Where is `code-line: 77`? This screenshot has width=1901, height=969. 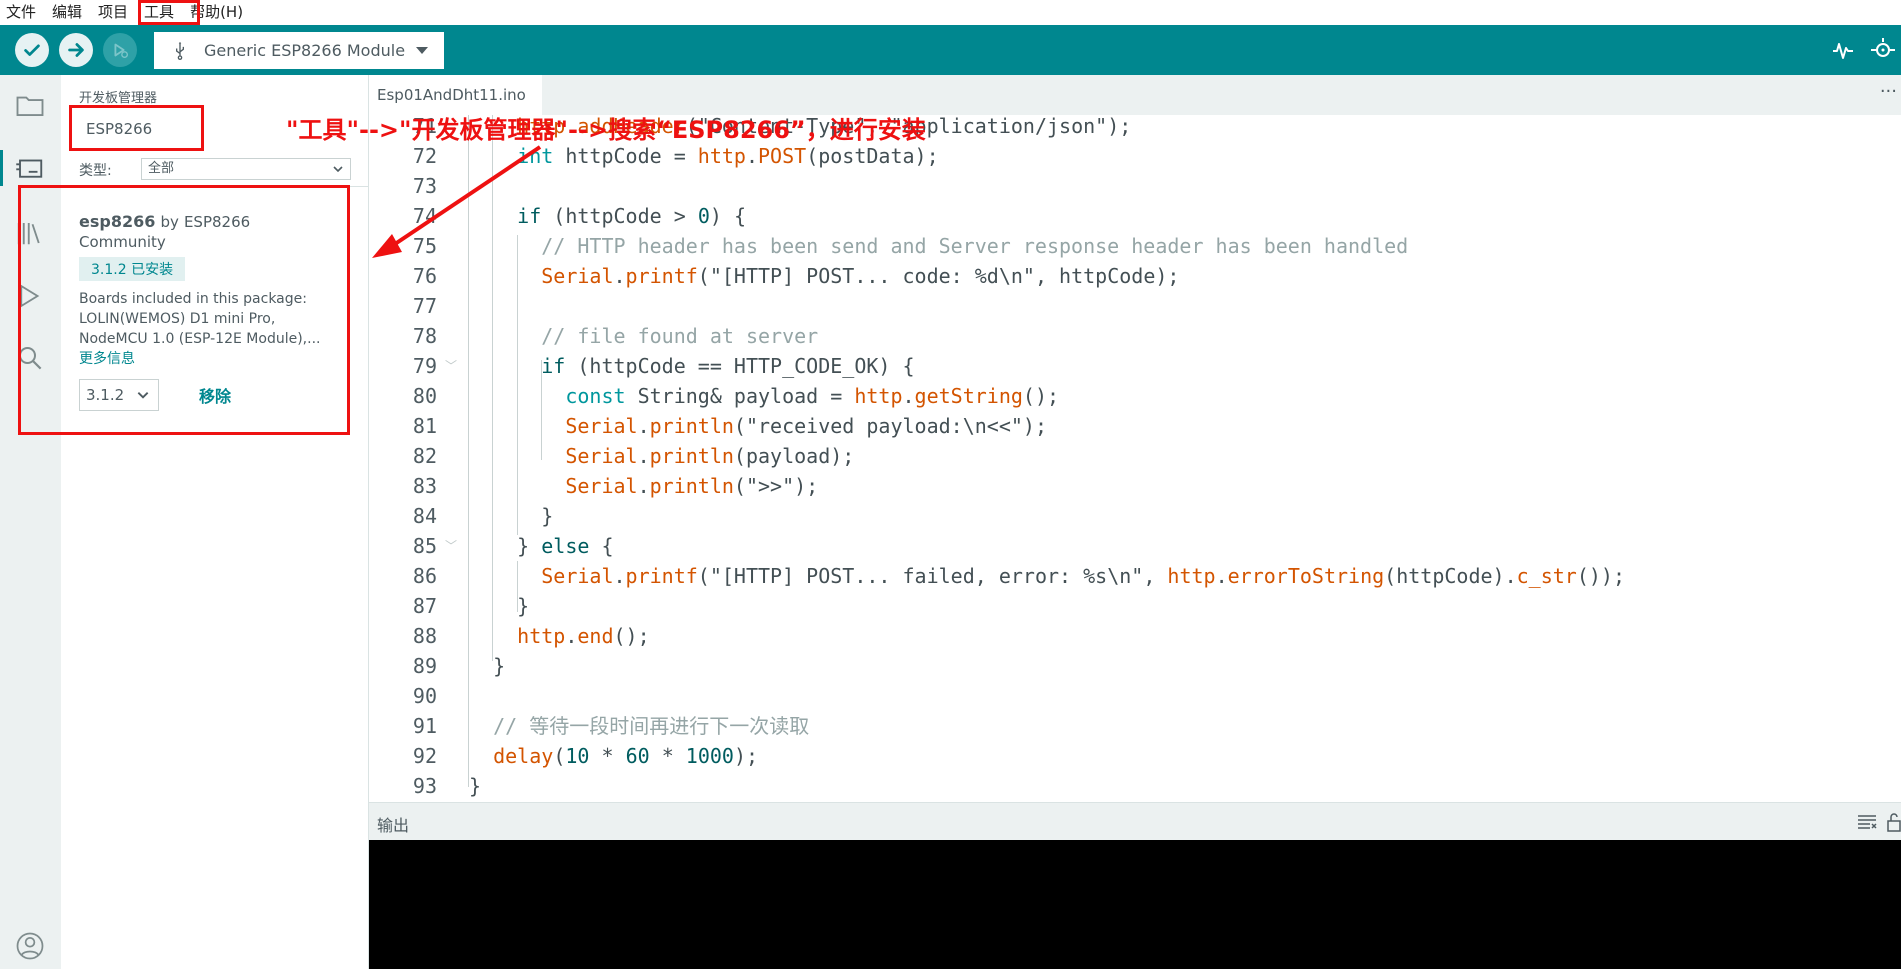
code-line: 77 is located at coordinates (424, 306).